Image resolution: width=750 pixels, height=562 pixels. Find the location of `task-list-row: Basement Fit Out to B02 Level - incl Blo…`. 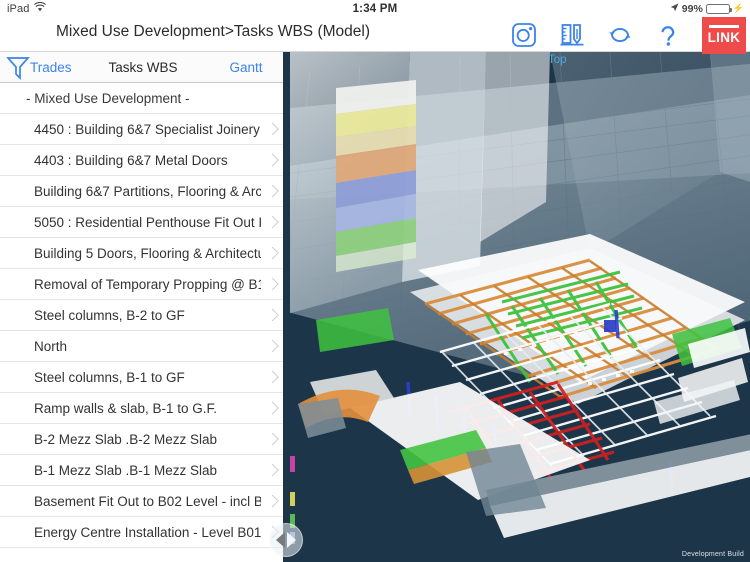

task-list-row: Basement Fit Out to B02 Level - incl Blo… is located at coordinates (141, 501).